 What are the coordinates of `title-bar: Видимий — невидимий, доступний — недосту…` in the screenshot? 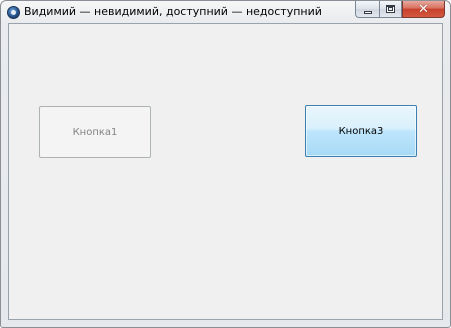 It's located at (225, 12).